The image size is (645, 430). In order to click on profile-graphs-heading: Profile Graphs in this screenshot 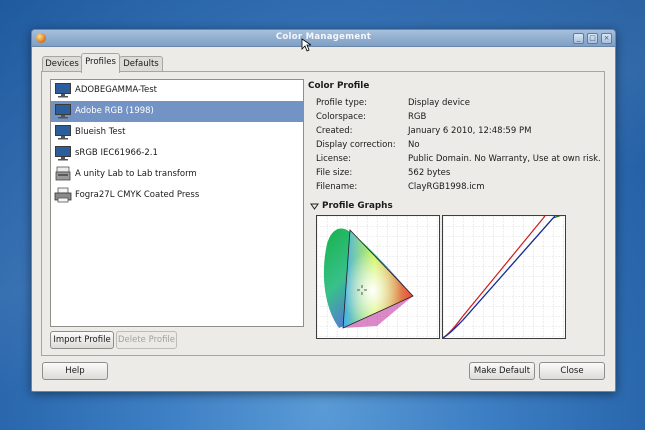, I will do `click(357, 206)`.